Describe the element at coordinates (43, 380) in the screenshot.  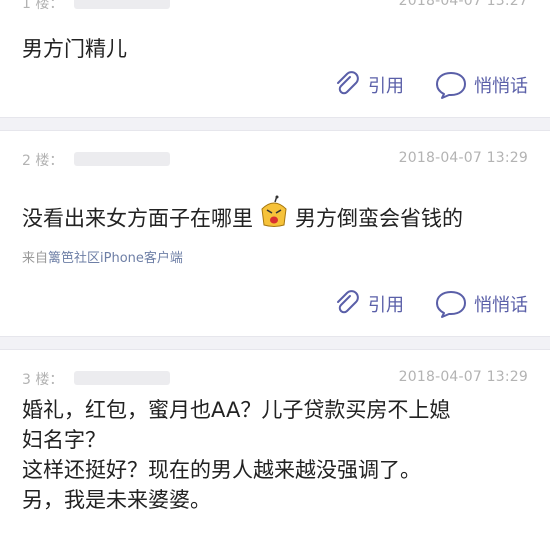
I see `floor-number: 3 楼：` at that location.